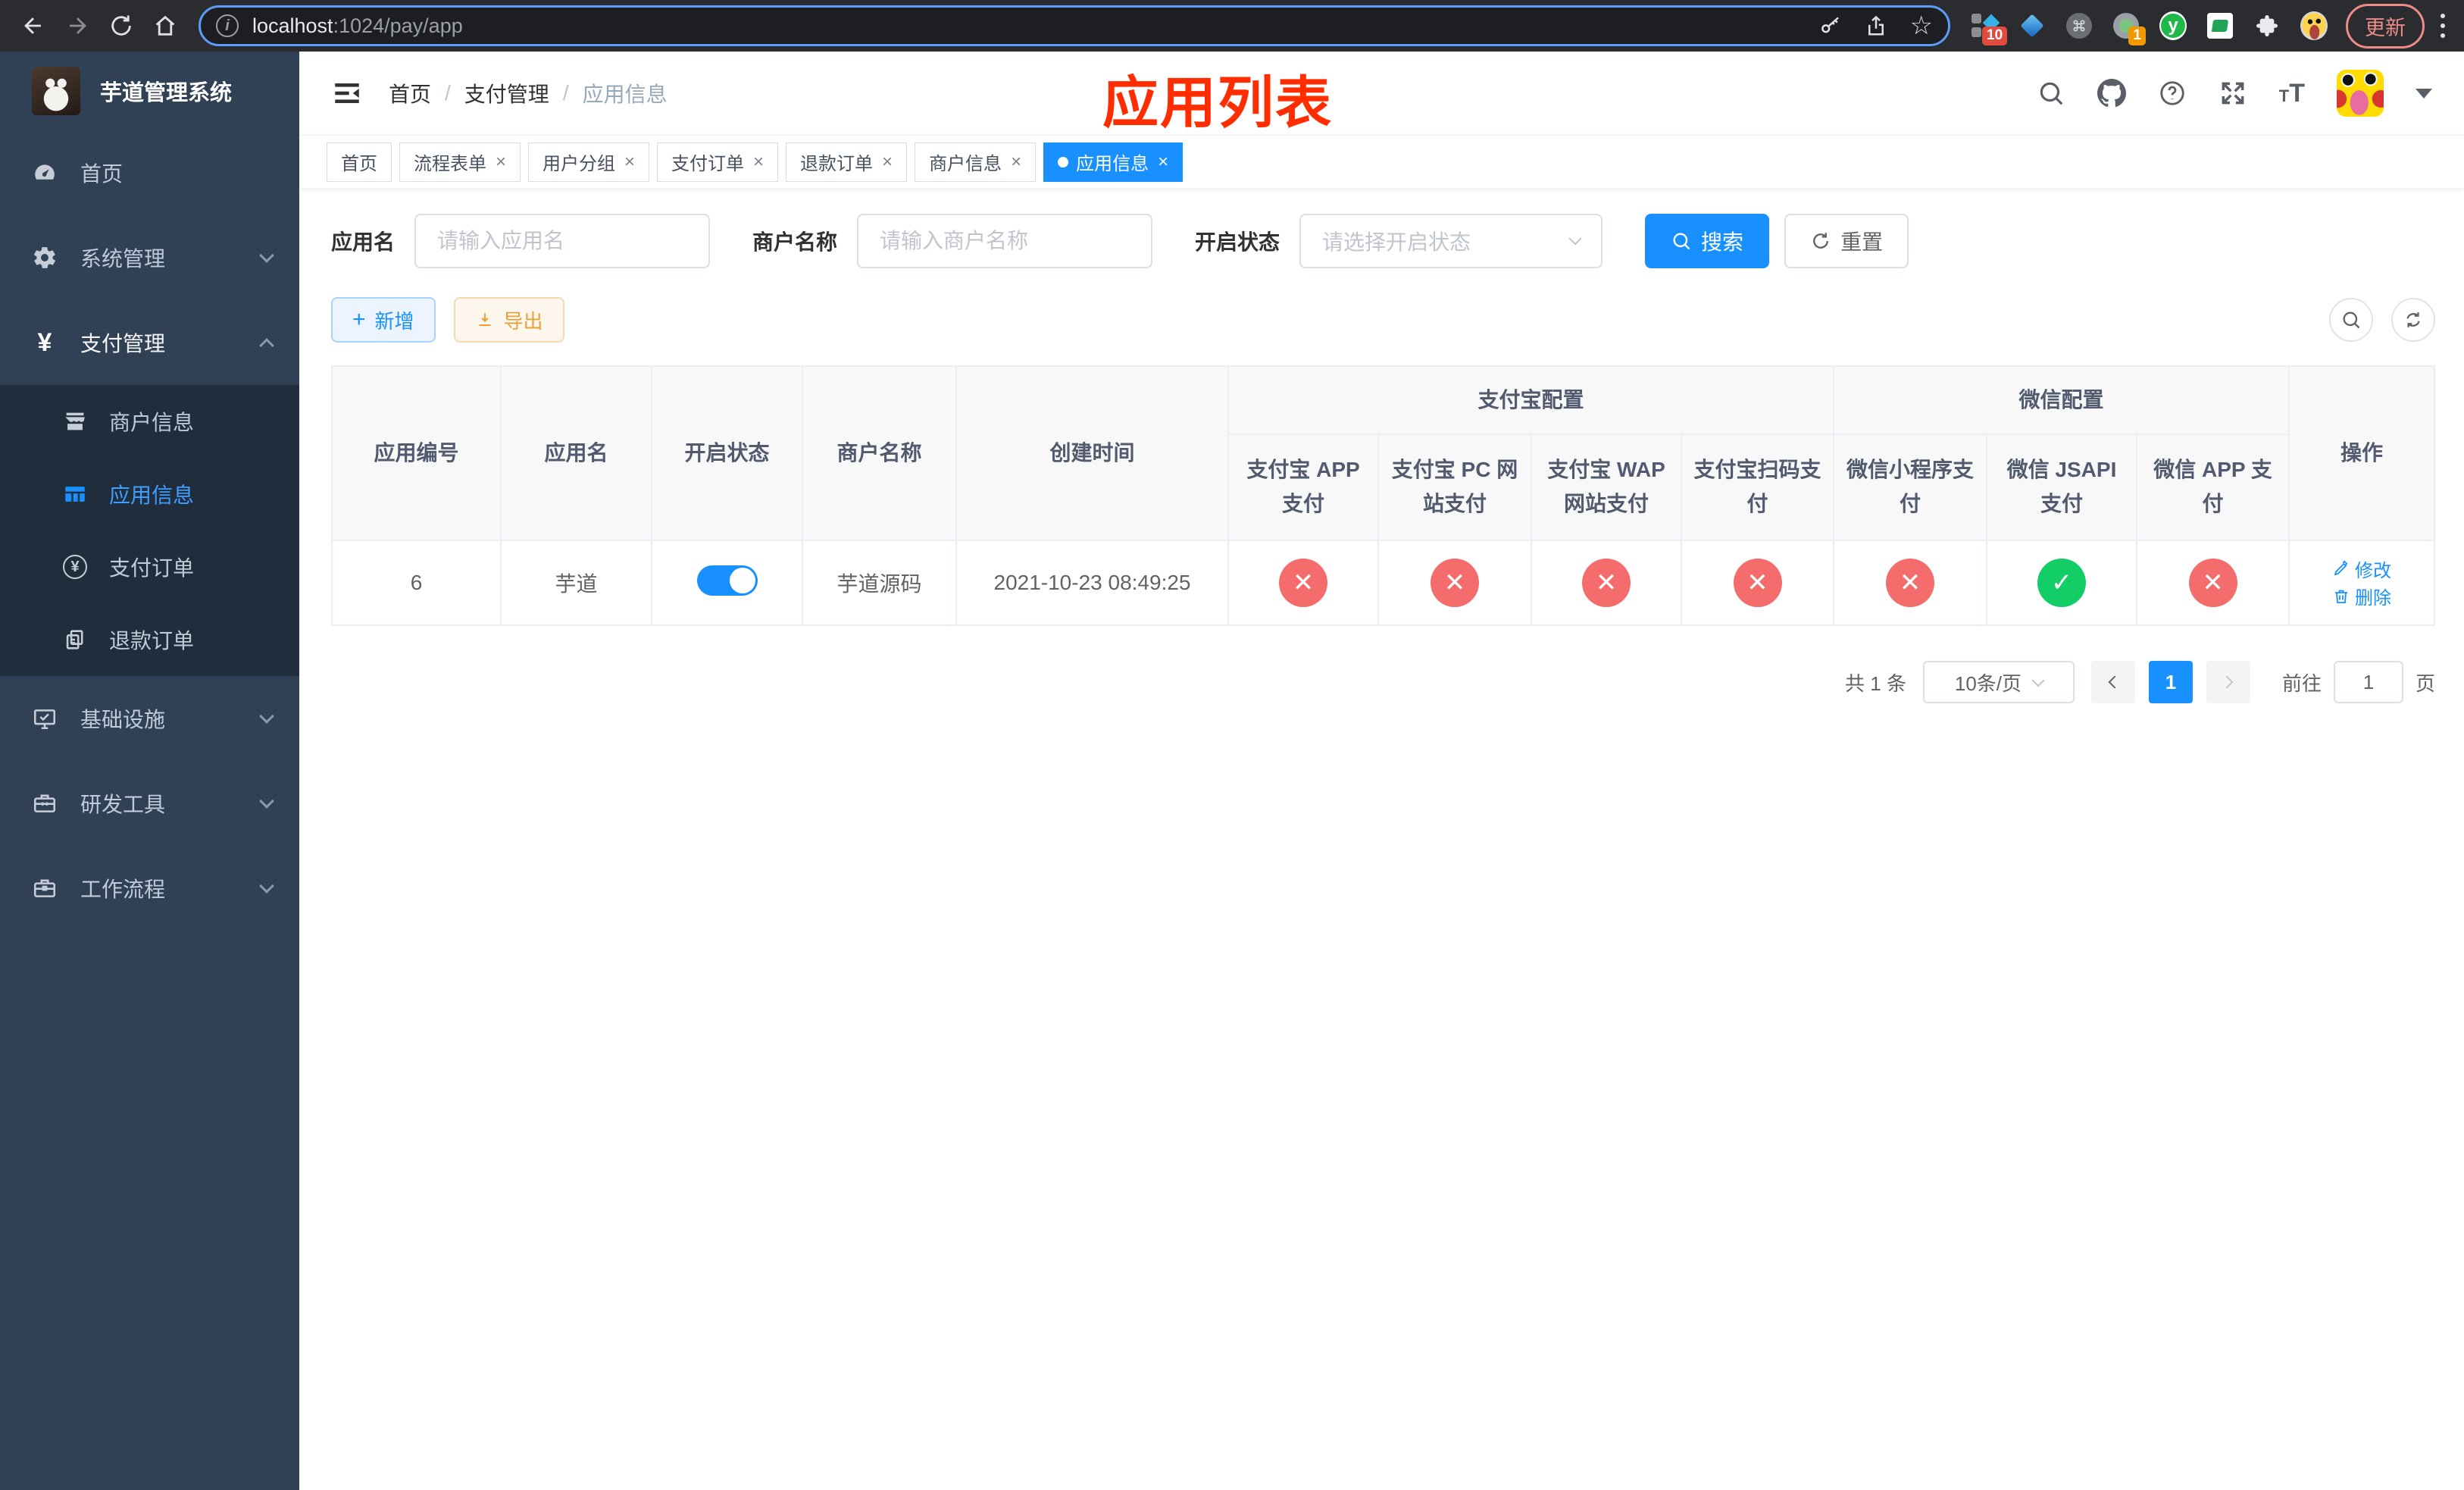 The width and height of the screenshot is (2464, 1490). What do you see at coordinates (383, 320) in the screenshot?
I see `add-button: + 新增` at bounding box center [383, 320].